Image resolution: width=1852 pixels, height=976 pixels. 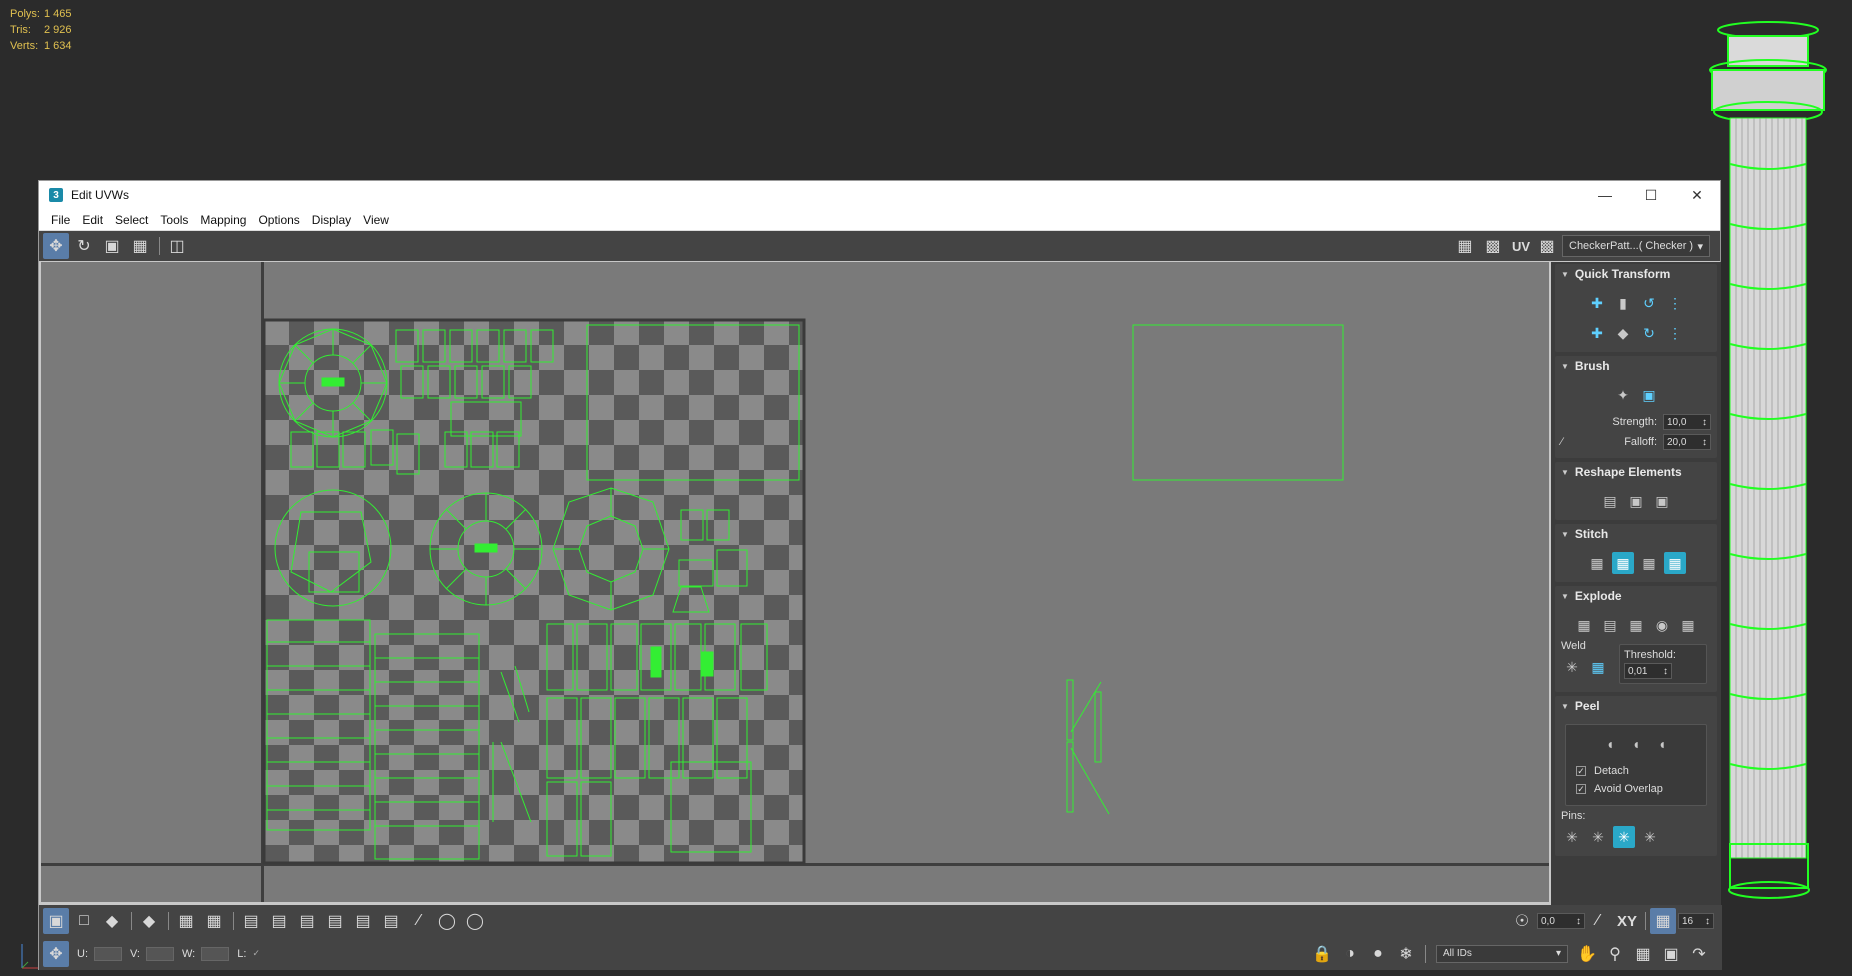 I want to click on align-horizontal-icon: ✚, so click(x=1597, y=303).